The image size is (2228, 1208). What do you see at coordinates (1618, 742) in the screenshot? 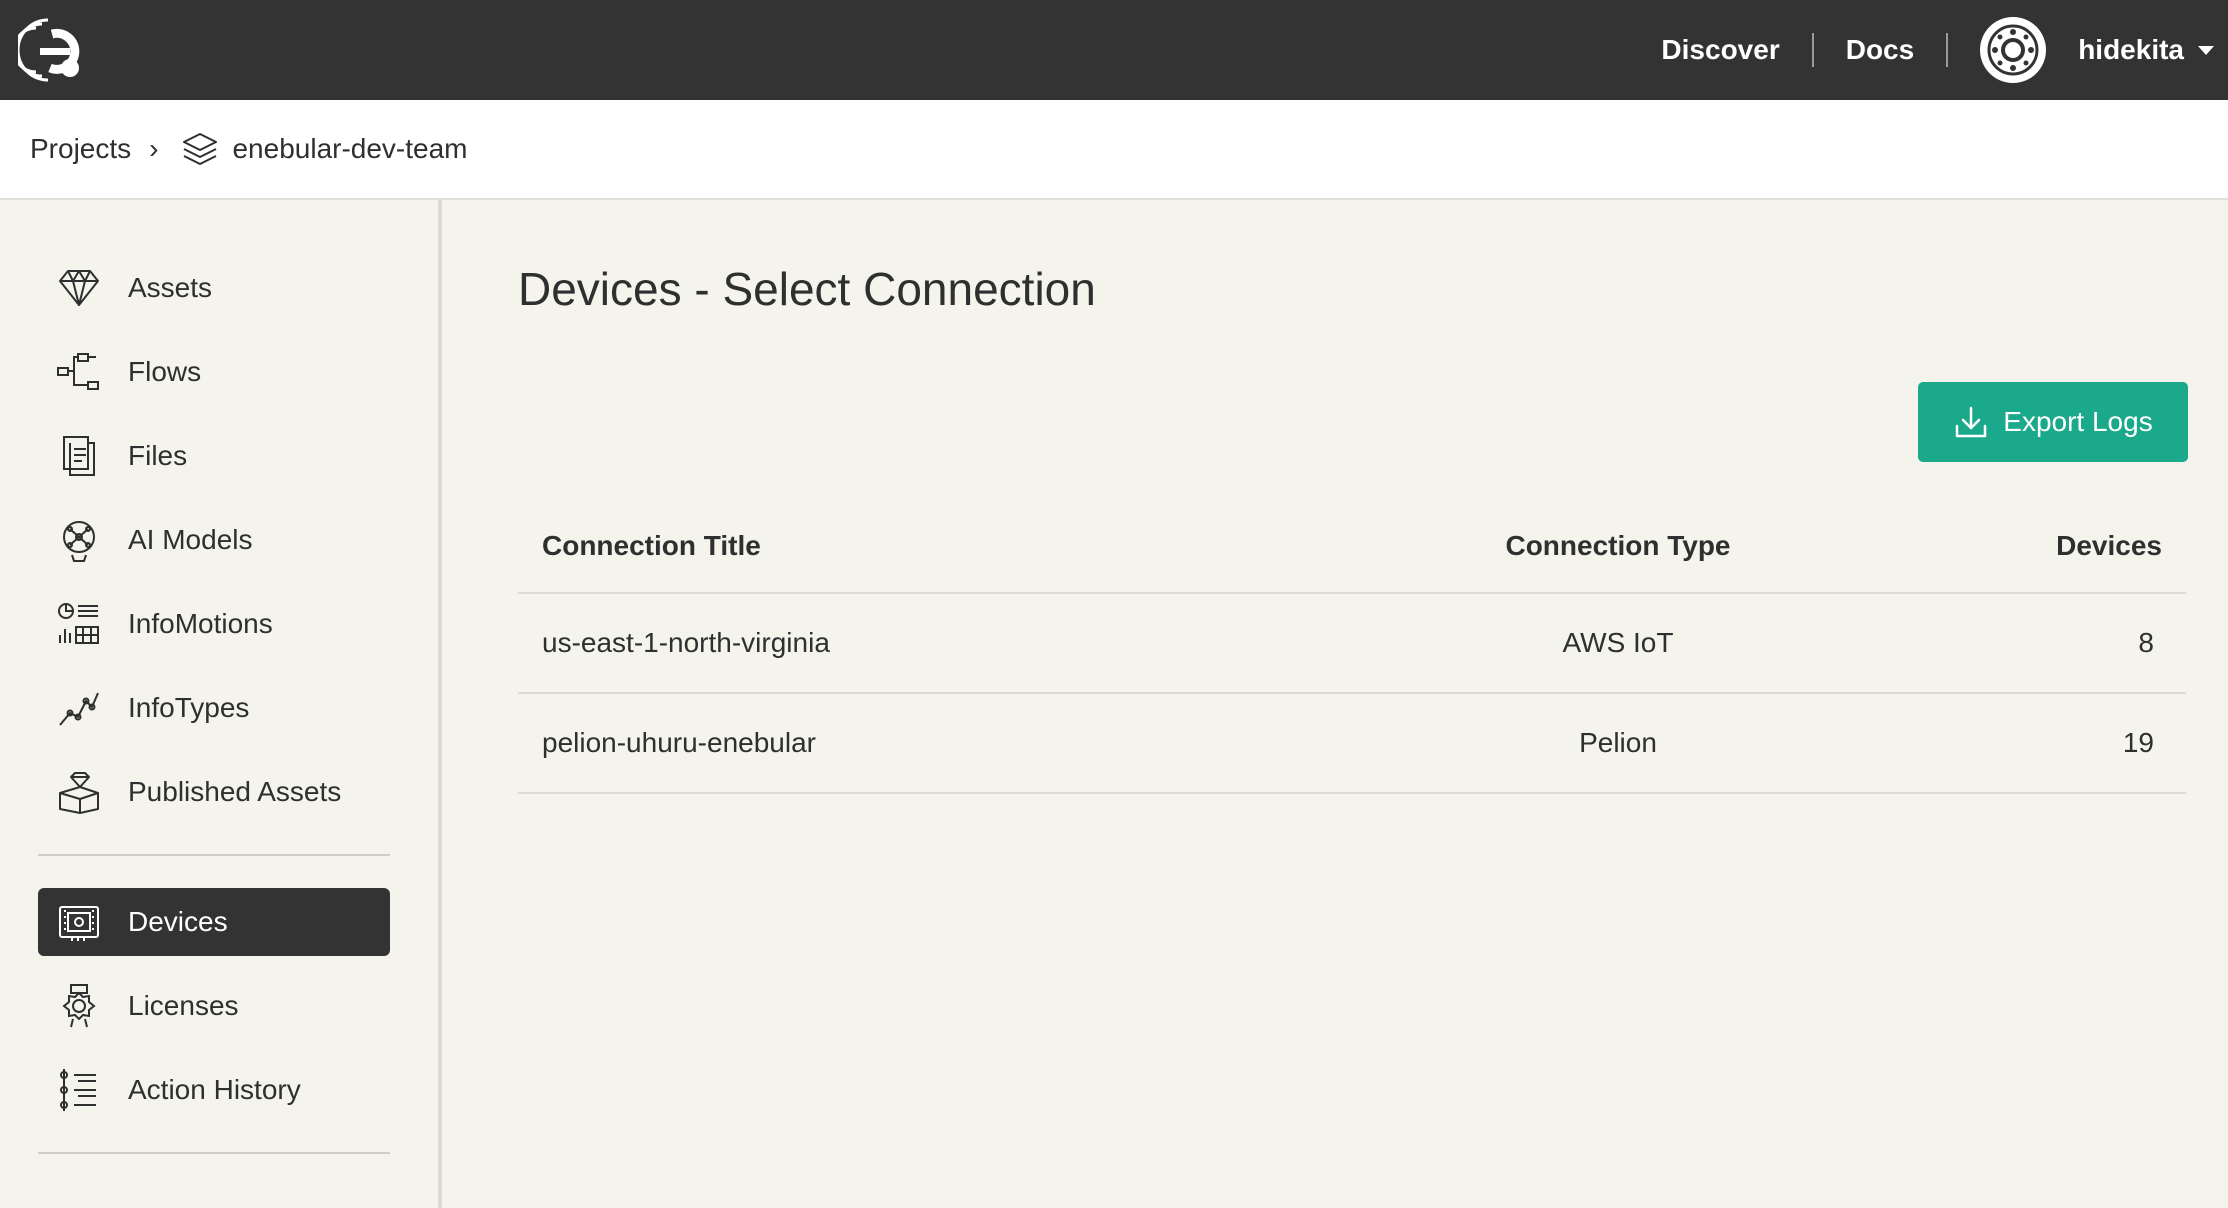
I see `connection-type-cell: Pelion` at bounding box center [1618, 742].